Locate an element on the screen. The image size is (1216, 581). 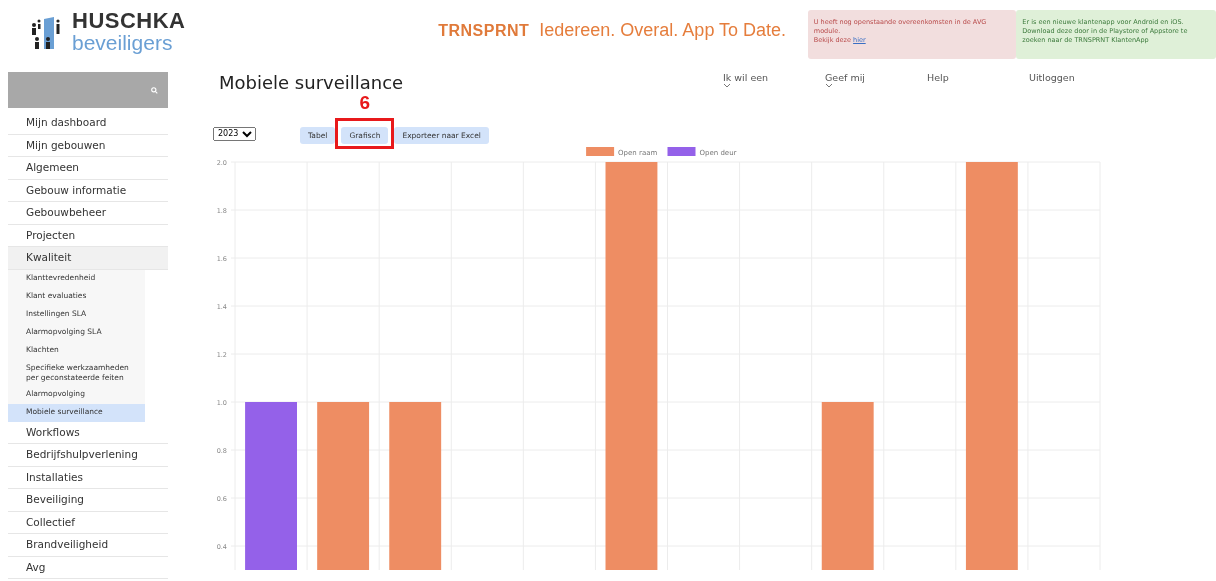
sidebar-item: Beveiliging is located at coordinates (88, 500).